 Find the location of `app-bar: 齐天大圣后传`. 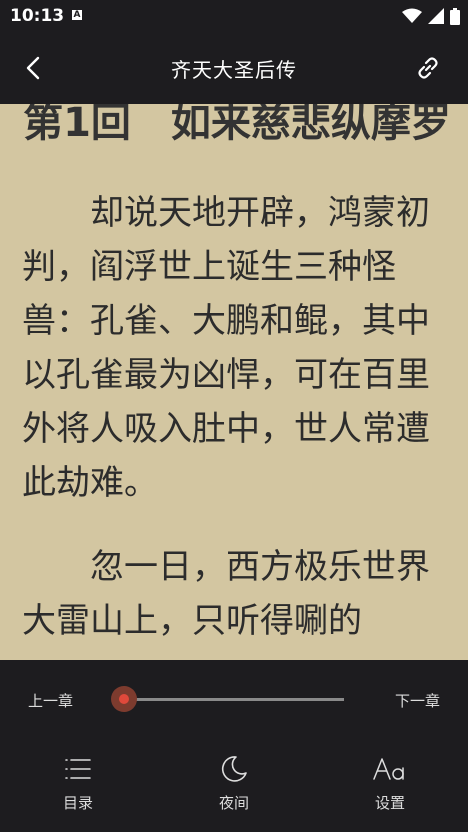

app-bar: 齐天大圣后传 is located at coordinates (234, 68).